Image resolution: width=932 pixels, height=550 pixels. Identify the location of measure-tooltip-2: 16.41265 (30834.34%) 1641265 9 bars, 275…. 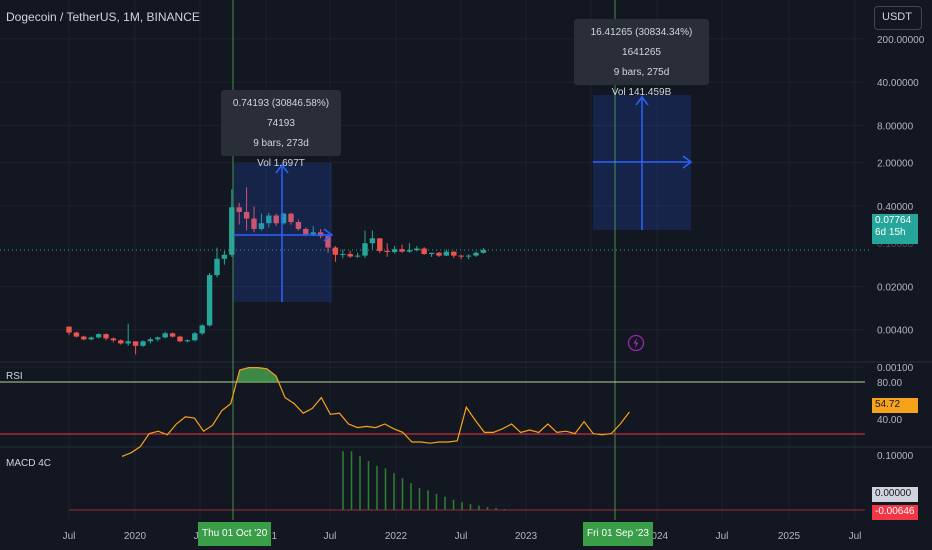
(641, 58).